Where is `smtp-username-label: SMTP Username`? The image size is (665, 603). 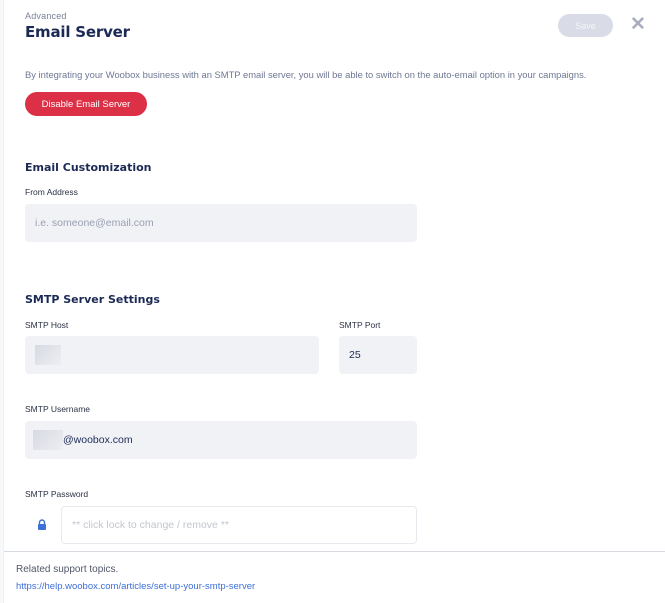
smtp-username-label: SMTP Username is located at coordinates (58, 409).